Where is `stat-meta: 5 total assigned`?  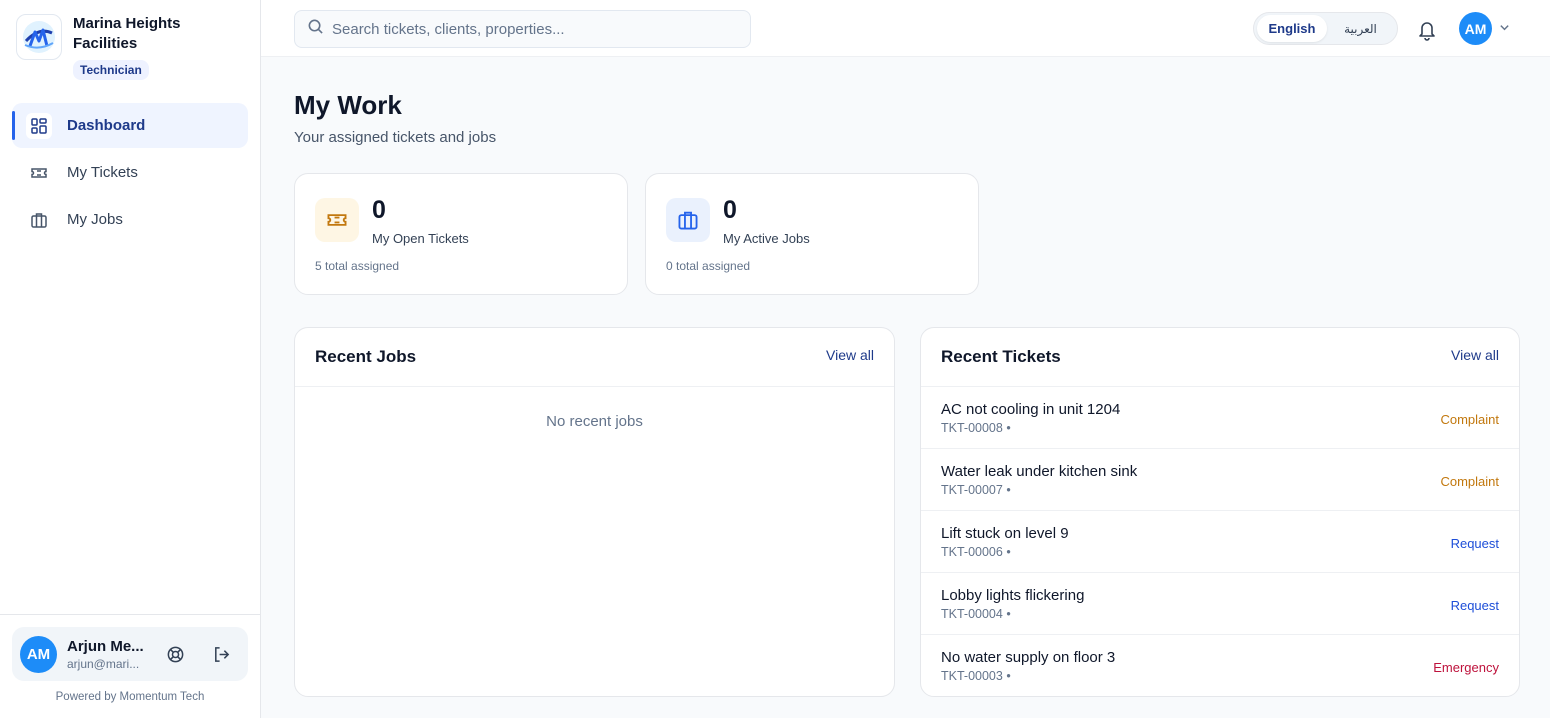
stat-meta: 5 total assigned is located at coordinates (357, 266).